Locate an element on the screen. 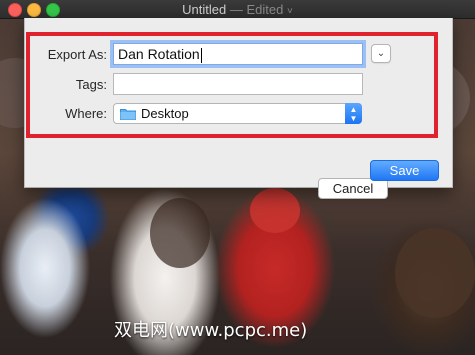  save-button: Save is located at coordinates (404, 170).